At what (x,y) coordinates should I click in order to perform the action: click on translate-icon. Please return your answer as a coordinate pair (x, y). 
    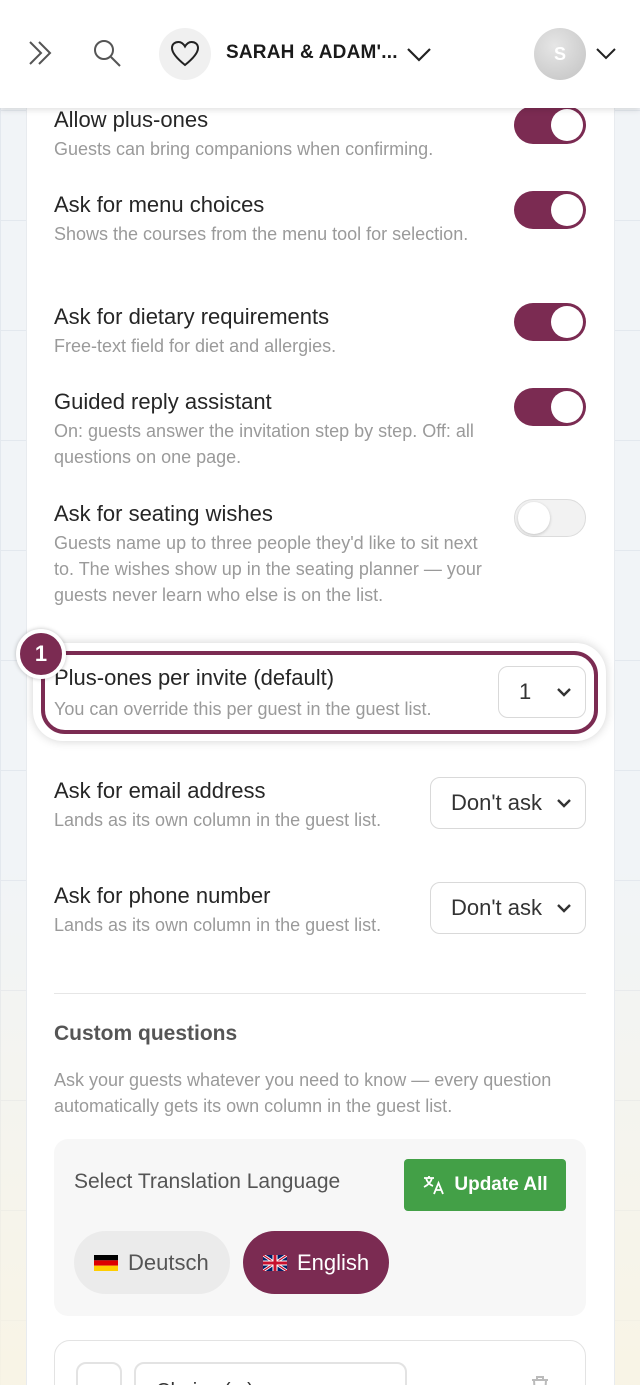
    Looking at the image, I should click on (434, 1185).